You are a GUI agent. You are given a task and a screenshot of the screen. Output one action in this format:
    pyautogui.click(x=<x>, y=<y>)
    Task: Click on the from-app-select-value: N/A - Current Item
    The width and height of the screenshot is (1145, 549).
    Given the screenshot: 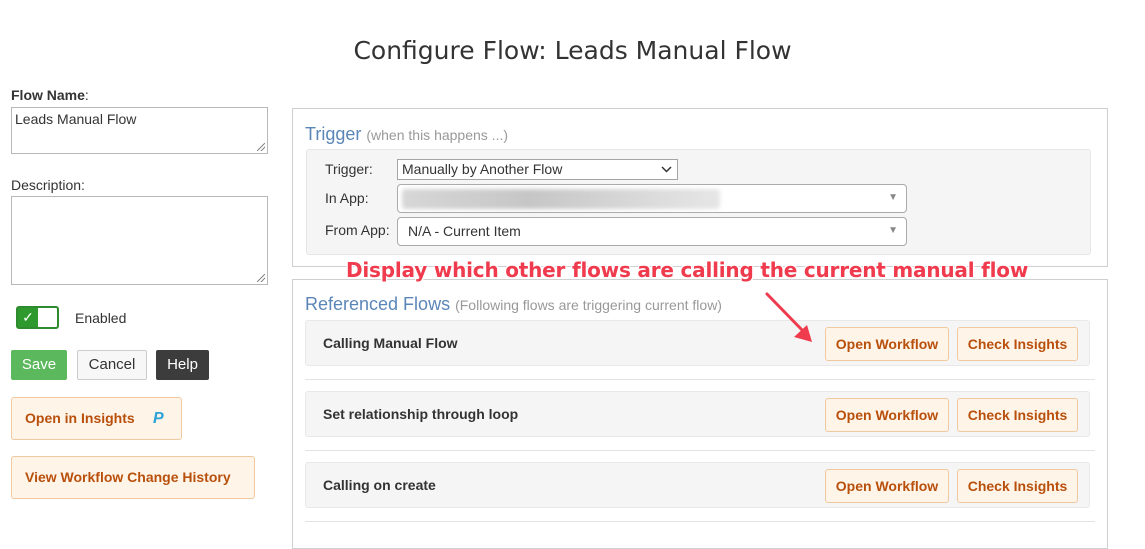 What is the action you would take?
    pyautogui.click(x=464, y=231)
    